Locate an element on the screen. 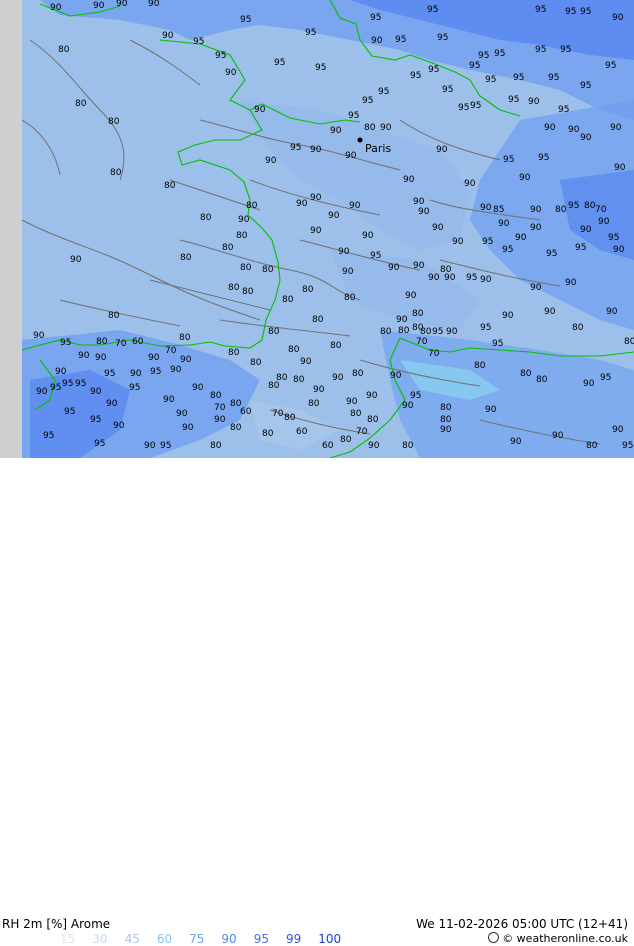 The width and height of the screenshot is (634, 946). credit: © weatheronline.co.uk is located at coordinates (558, 938).